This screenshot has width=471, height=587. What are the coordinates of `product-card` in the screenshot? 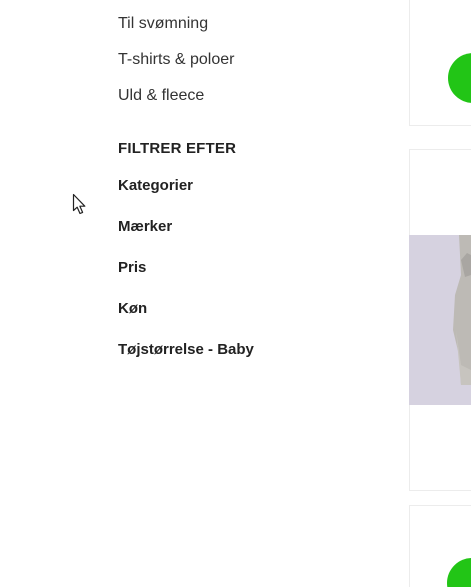 It's located at (440, 63).